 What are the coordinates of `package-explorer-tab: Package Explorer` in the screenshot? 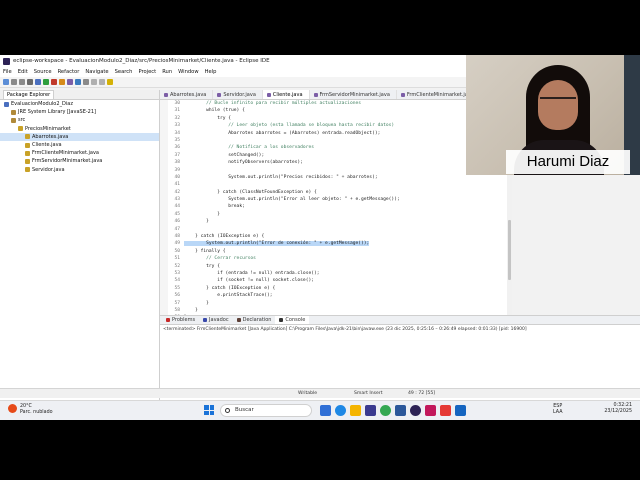 It's located at (79, 95).